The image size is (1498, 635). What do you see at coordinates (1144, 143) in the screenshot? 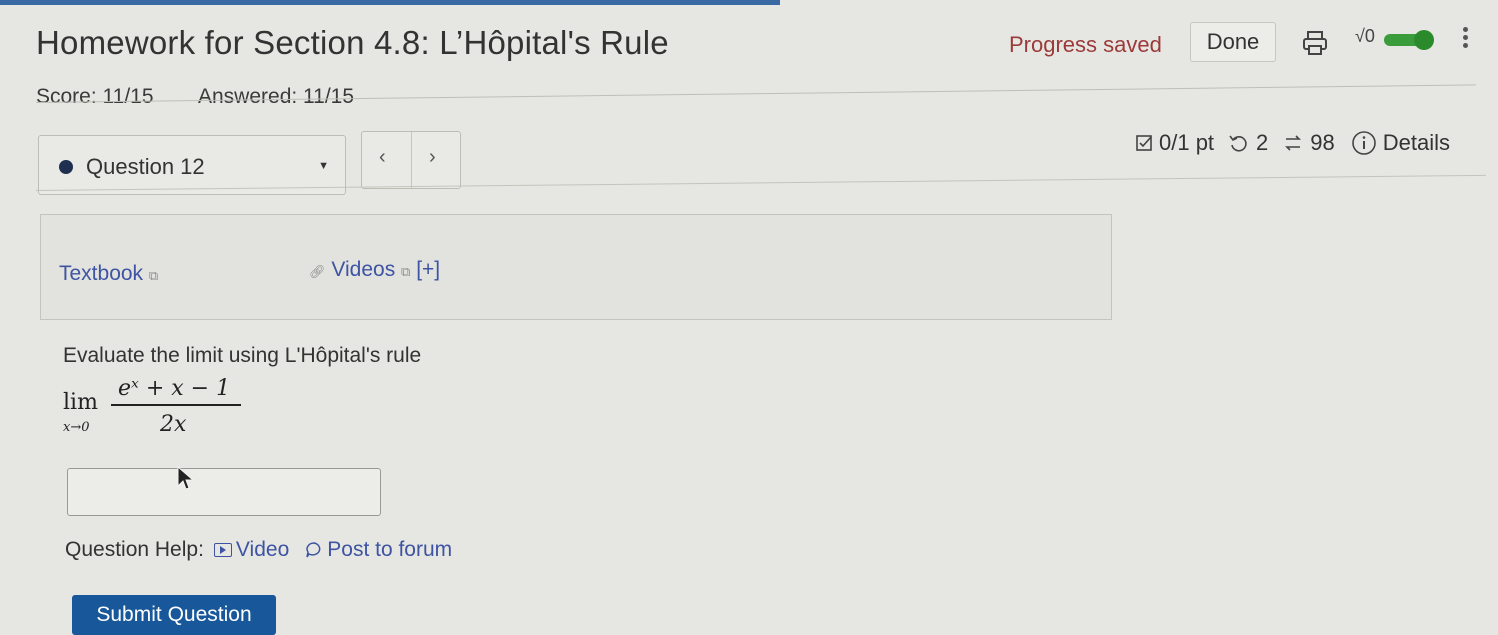
I see `checkbox-icon` at bounding box center [1144, 143].